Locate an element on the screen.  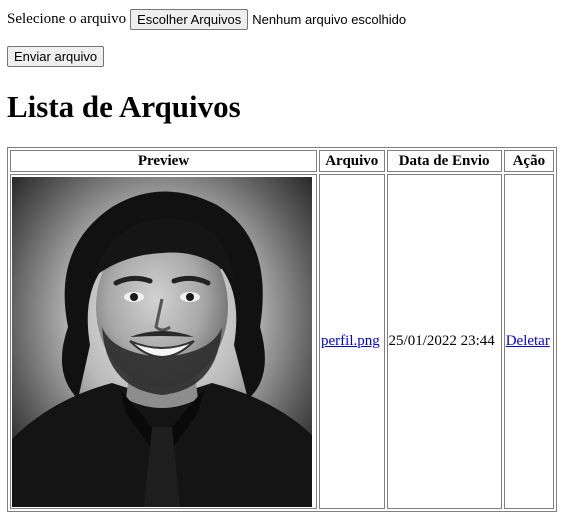
page-title: Lista de Arquivos is located at coordinates (124, 106).